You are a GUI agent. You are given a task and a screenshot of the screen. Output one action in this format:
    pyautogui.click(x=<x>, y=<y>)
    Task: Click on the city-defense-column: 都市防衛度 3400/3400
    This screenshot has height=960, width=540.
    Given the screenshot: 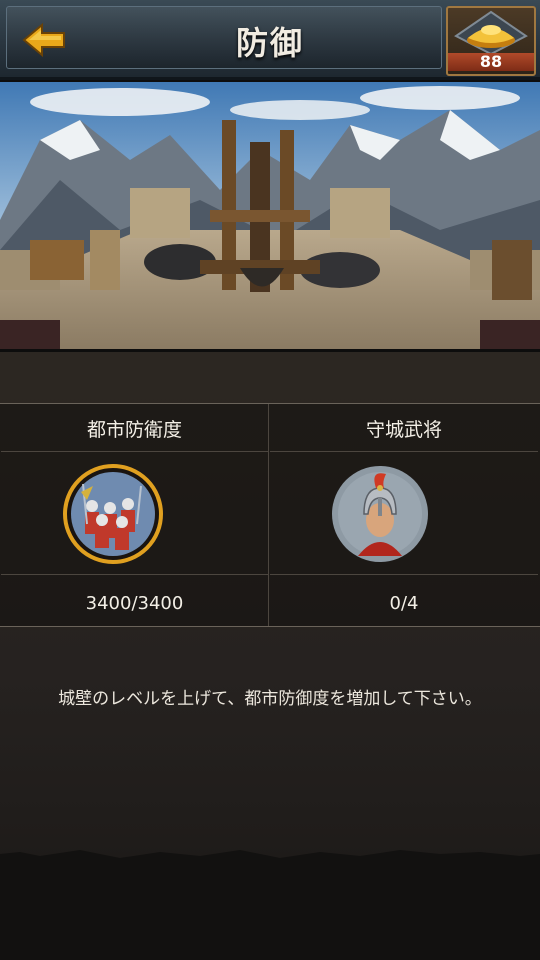 What is the action you would take?
    pyautogui.click(x=135, y=515)
    